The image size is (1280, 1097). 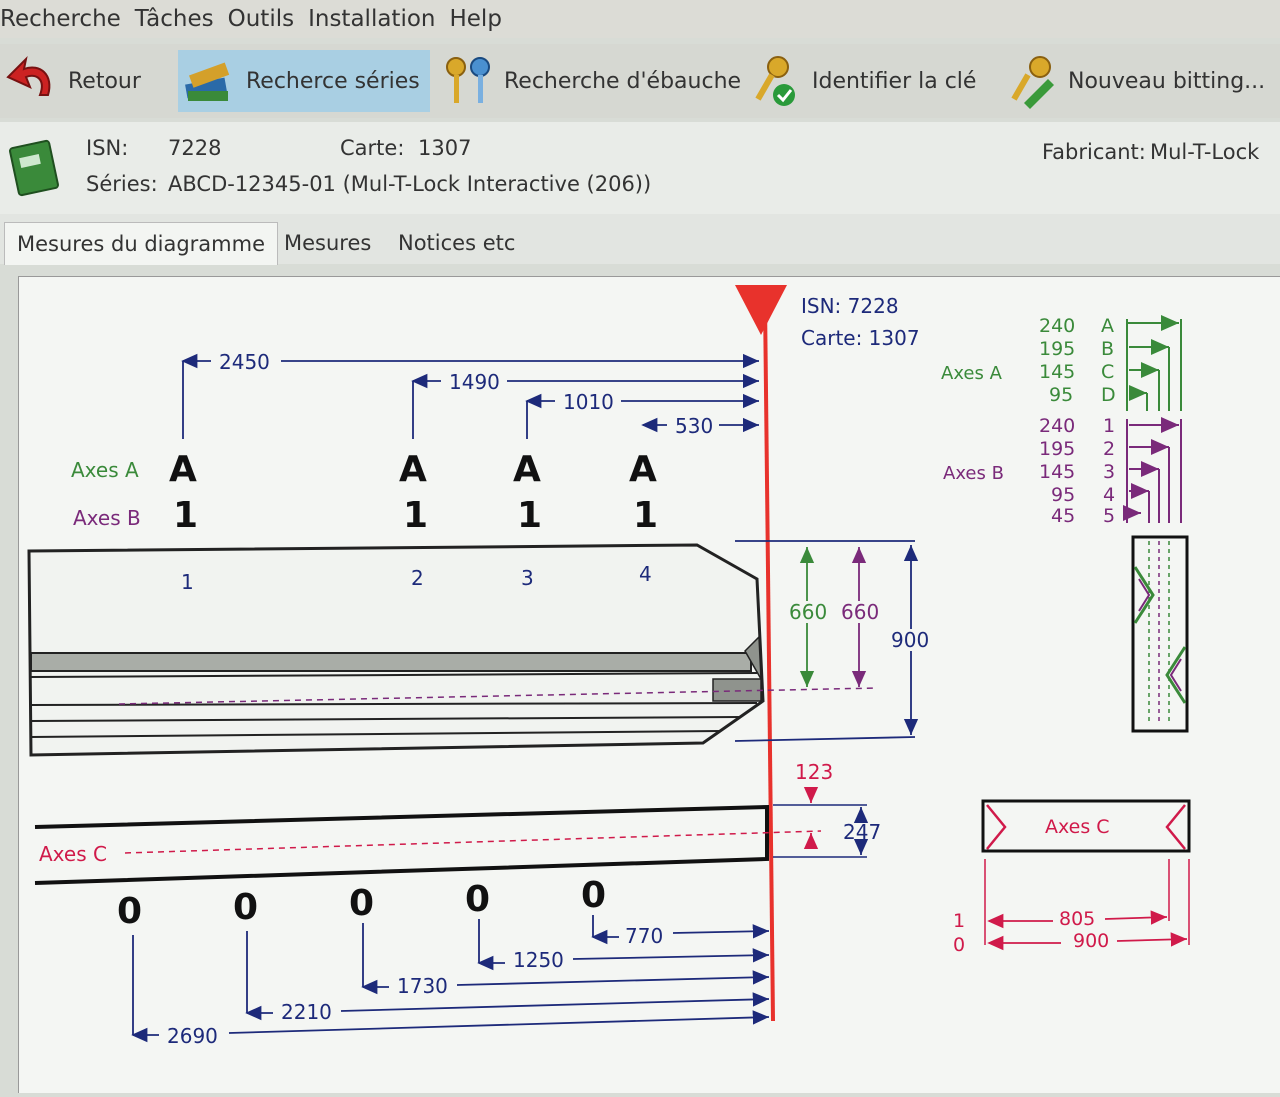 I want to click on axes-a-label: Axes A, so click(x=105, y=470).